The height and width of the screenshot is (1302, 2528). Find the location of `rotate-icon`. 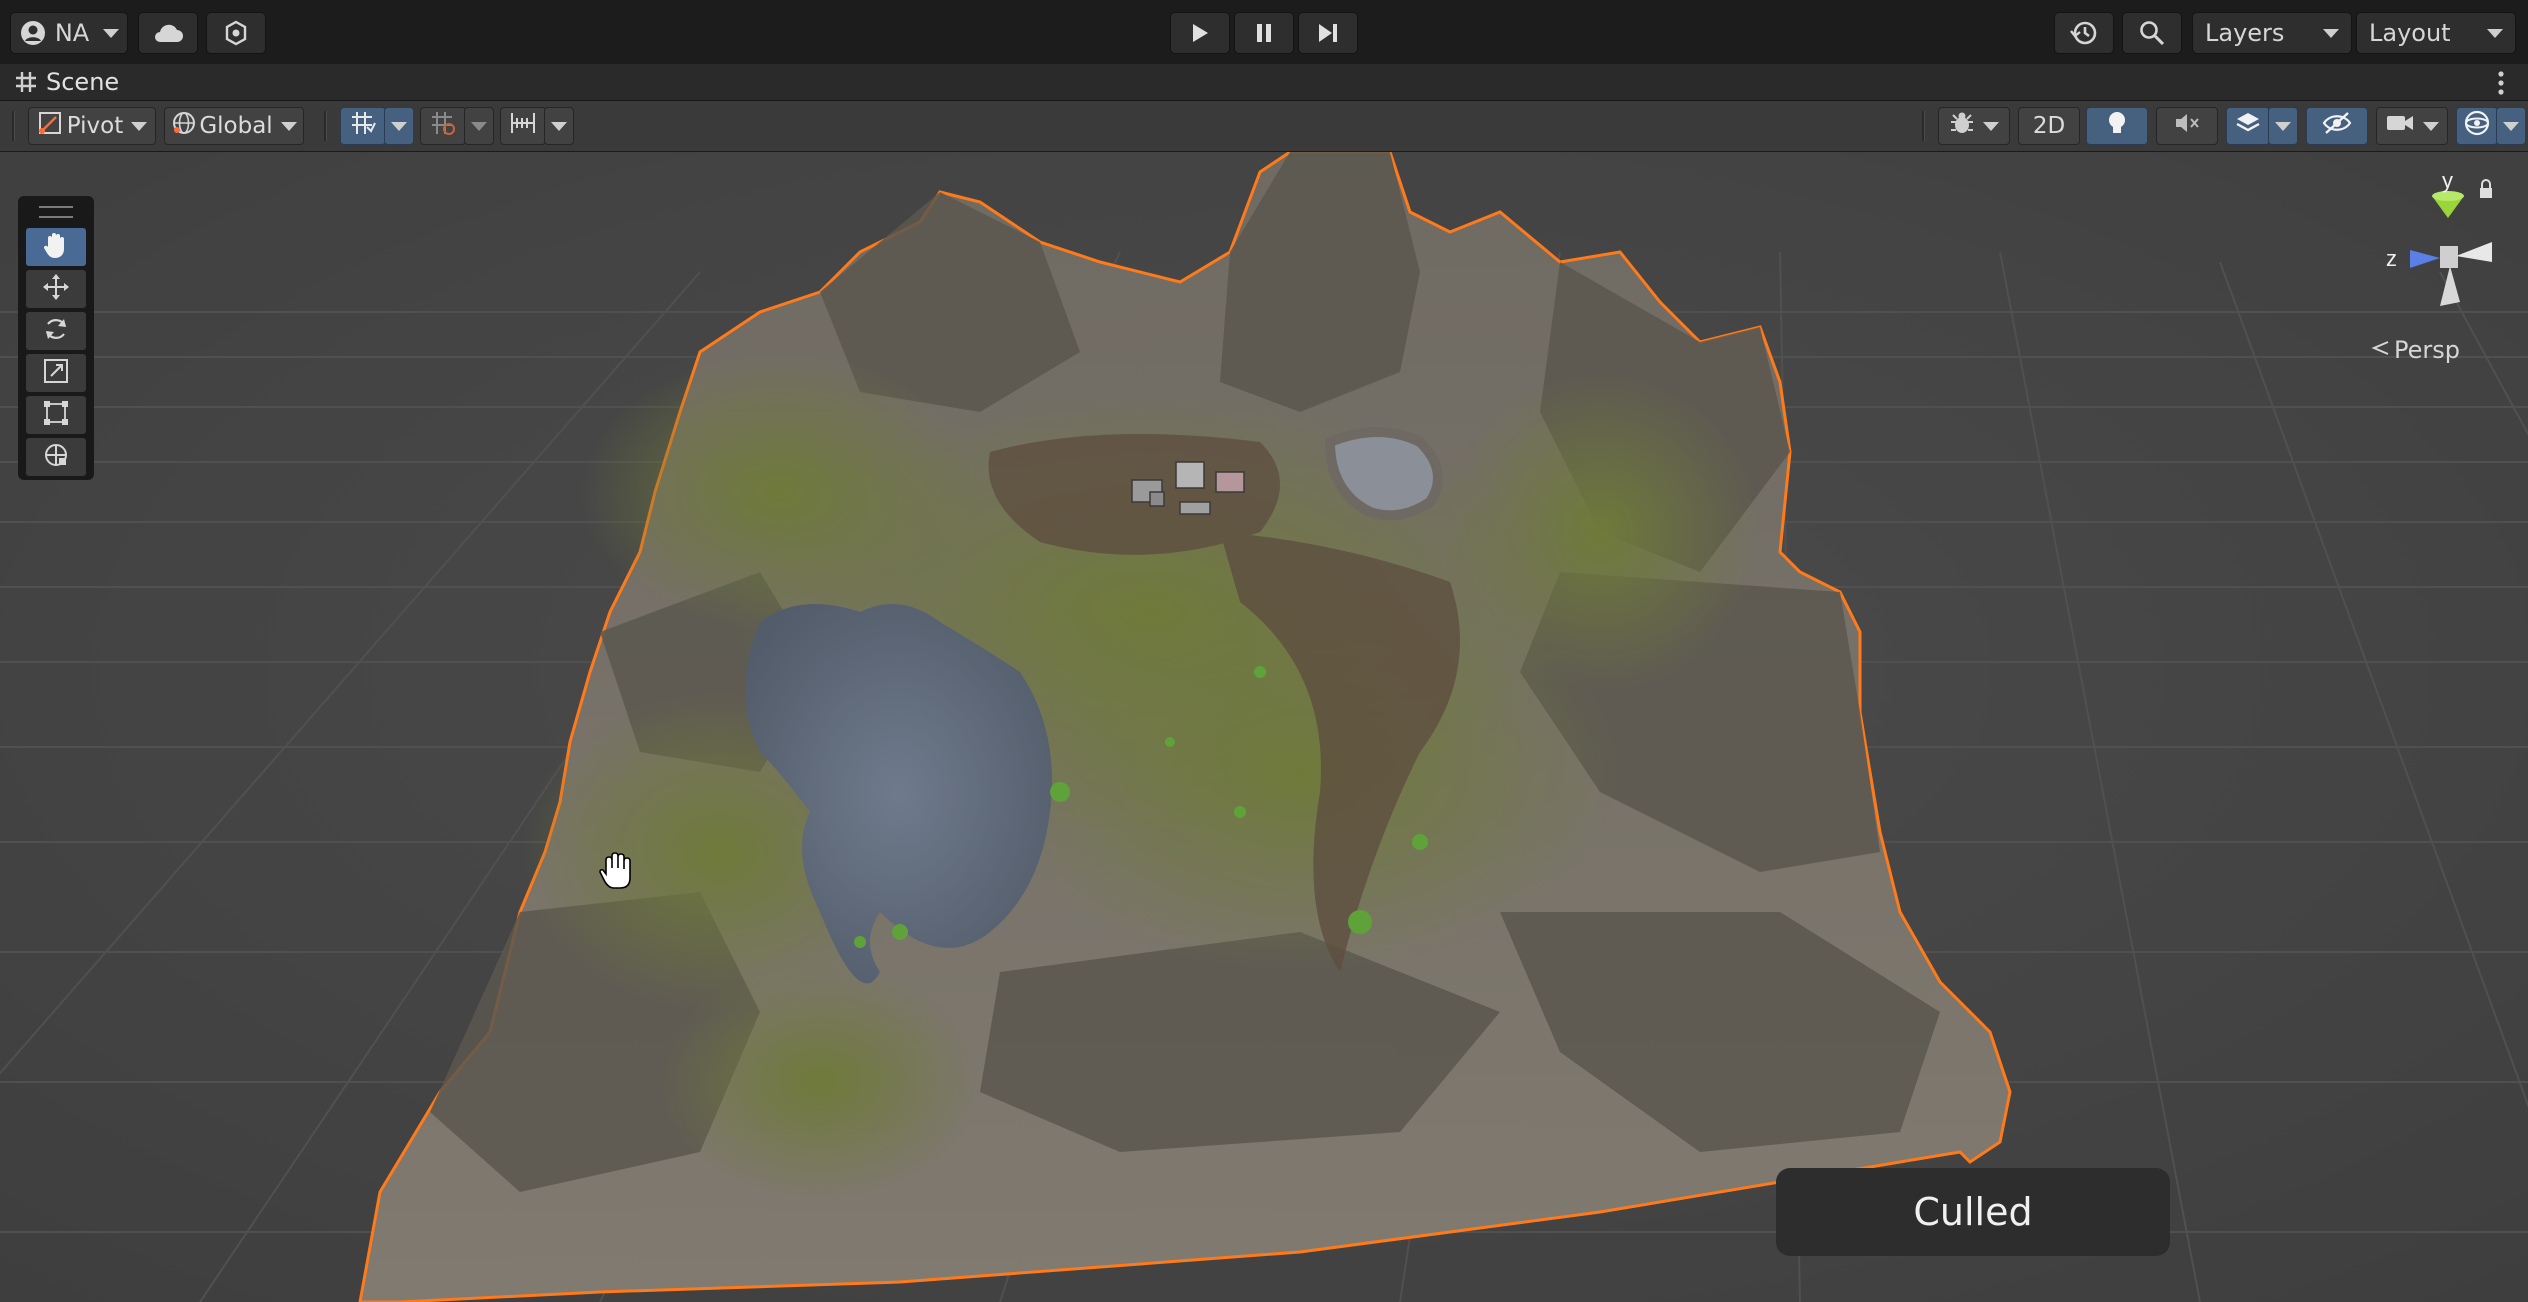

rotate-icon is located at coordinates (56, 331).